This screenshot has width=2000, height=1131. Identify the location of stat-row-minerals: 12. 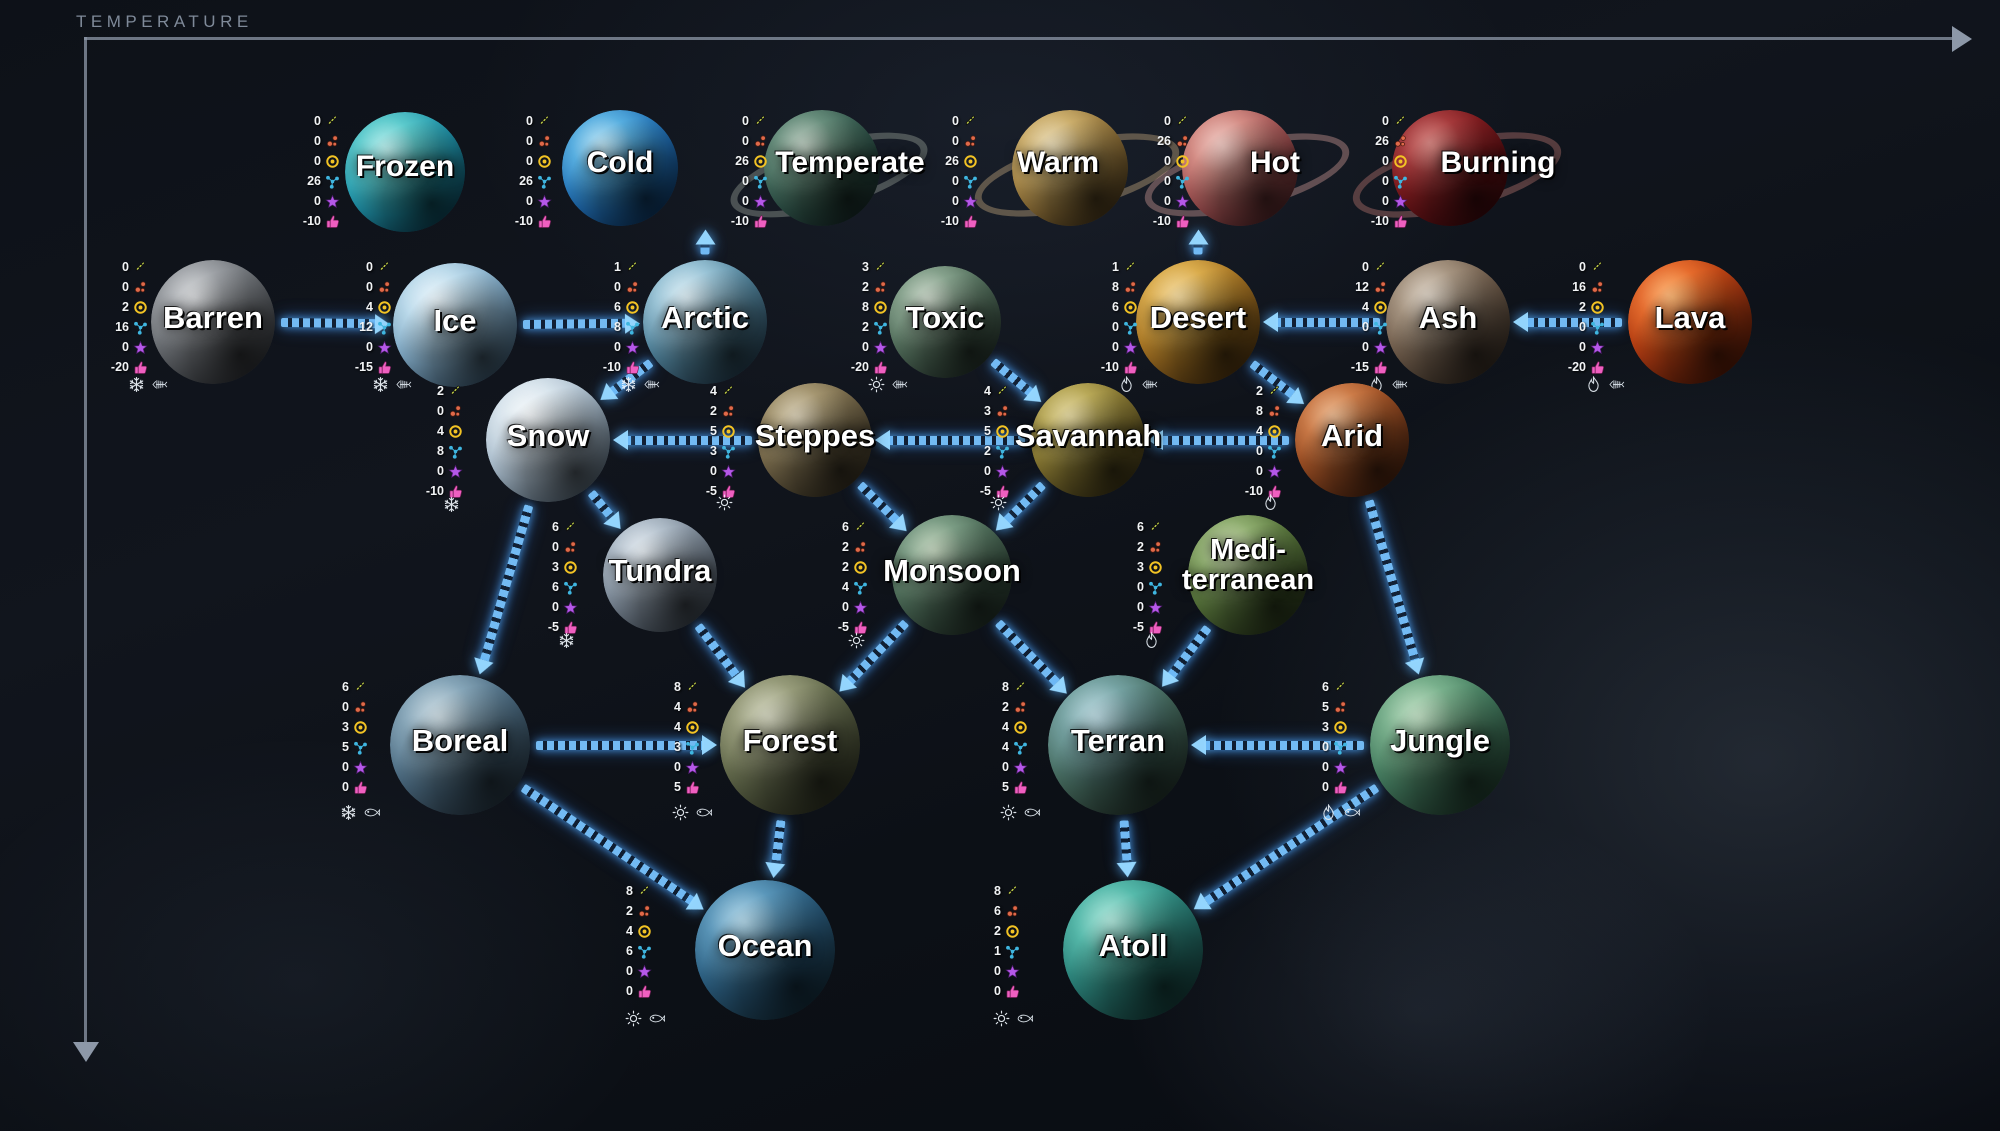
(1368, 287).